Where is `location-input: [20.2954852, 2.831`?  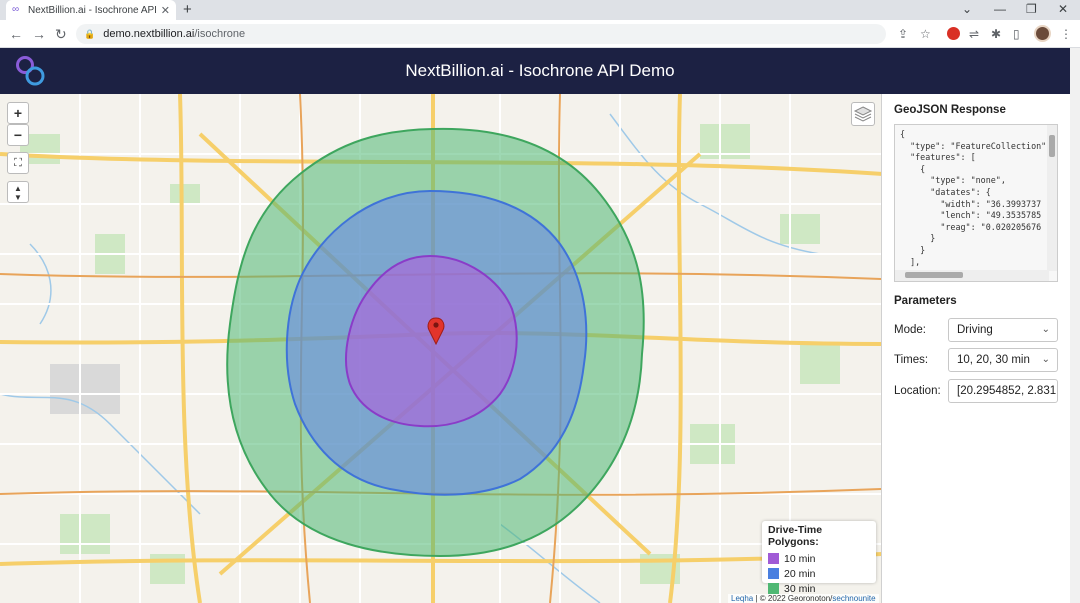 location-input: [20.2954852, 2.831 is located at coordinates (1003, 391).